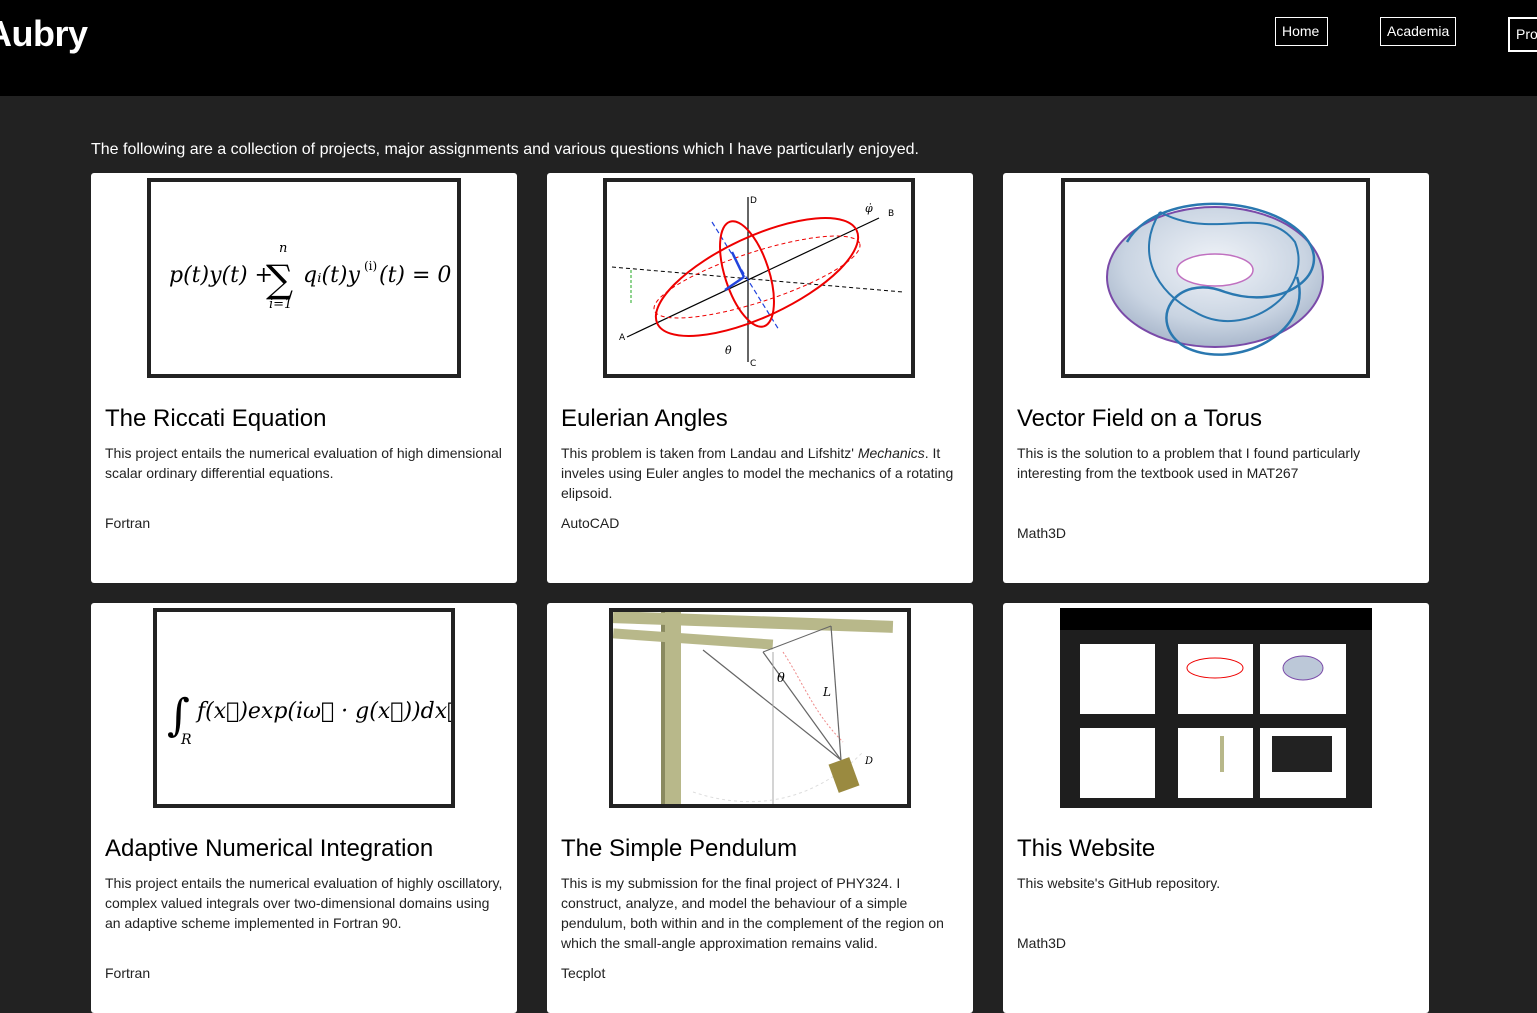 The width and height of the screenshot is (1537, 1013). I want to click on svg-text: C, so click(753, 364).